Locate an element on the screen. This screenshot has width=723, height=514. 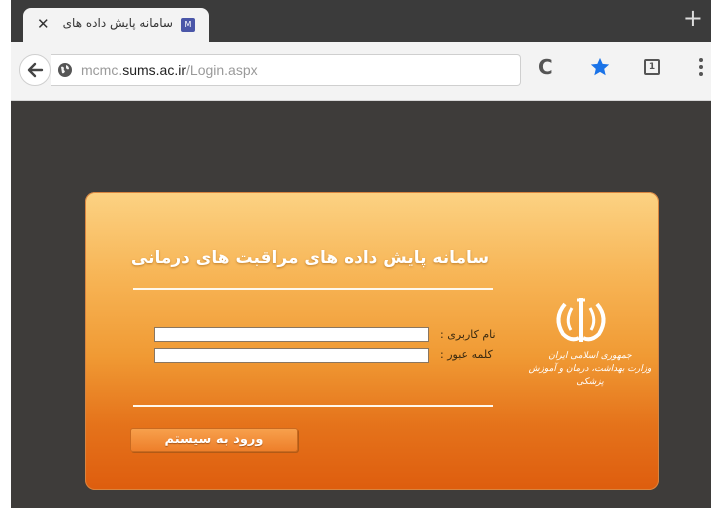
site-info-icon is located at coordinates (65, 70).